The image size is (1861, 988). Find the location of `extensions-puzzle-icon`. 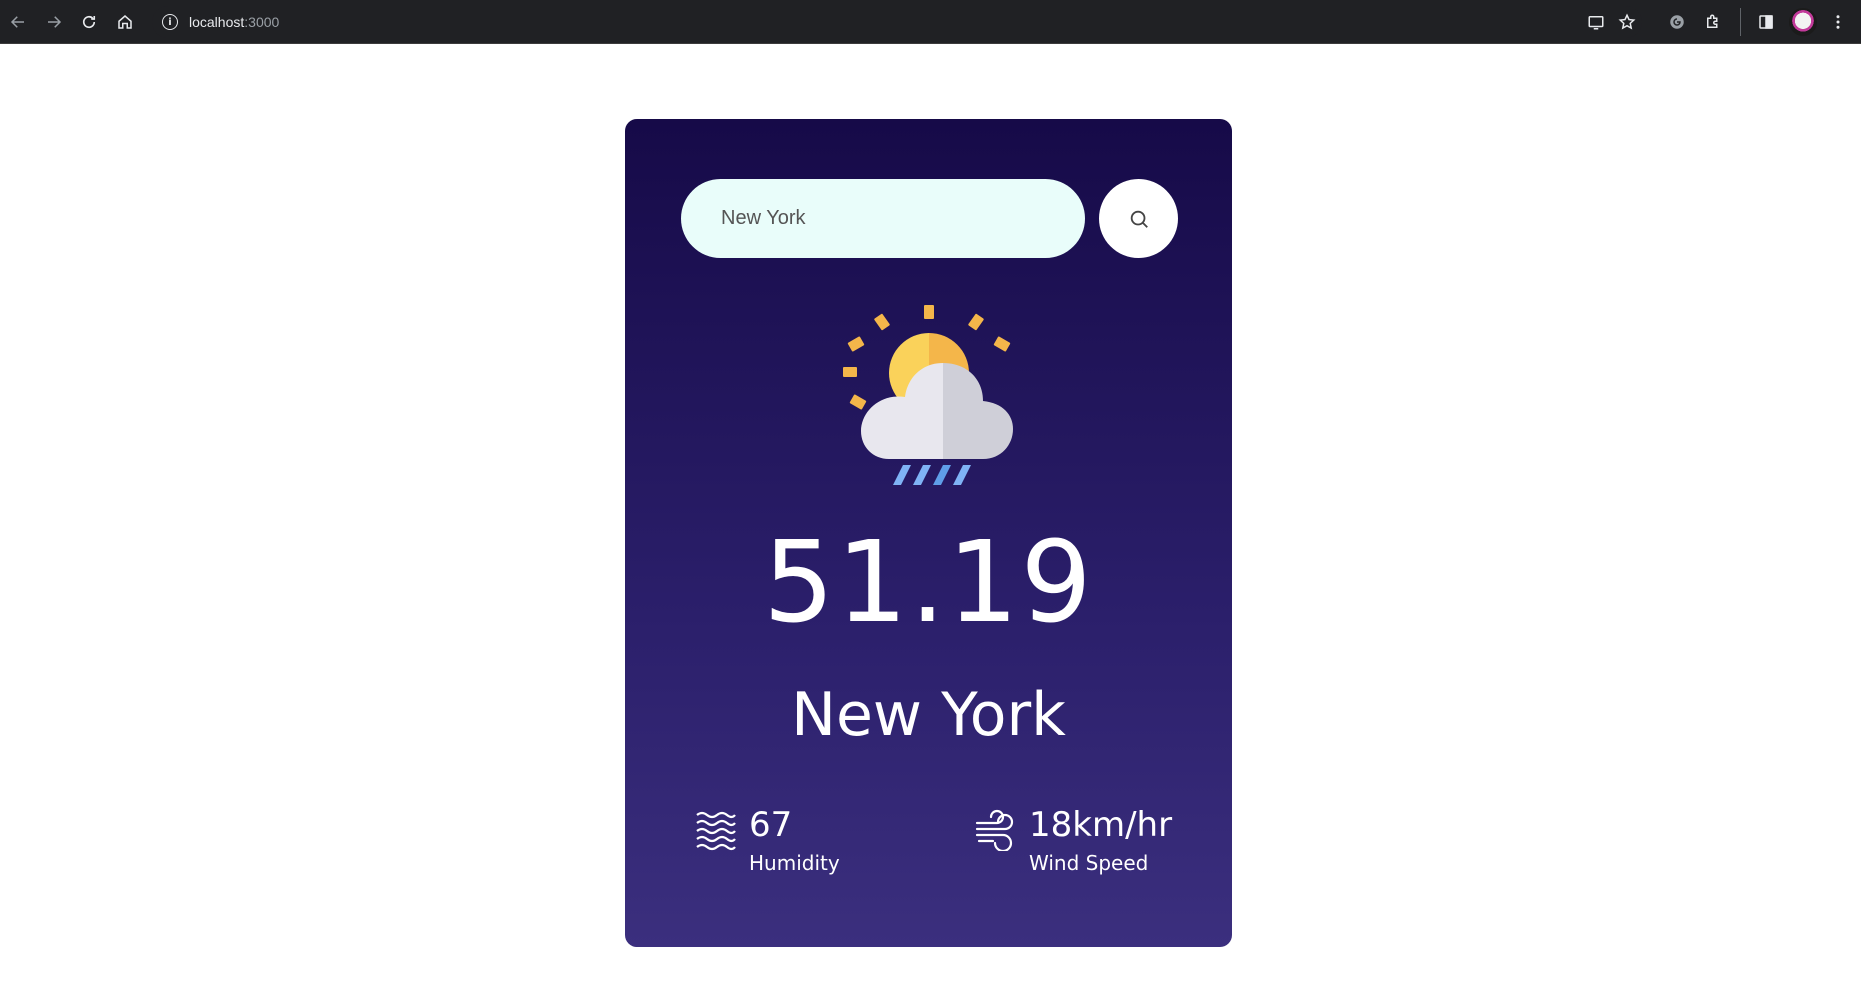

extensions-puzzle-icon is located at coordinates (1713, 22).